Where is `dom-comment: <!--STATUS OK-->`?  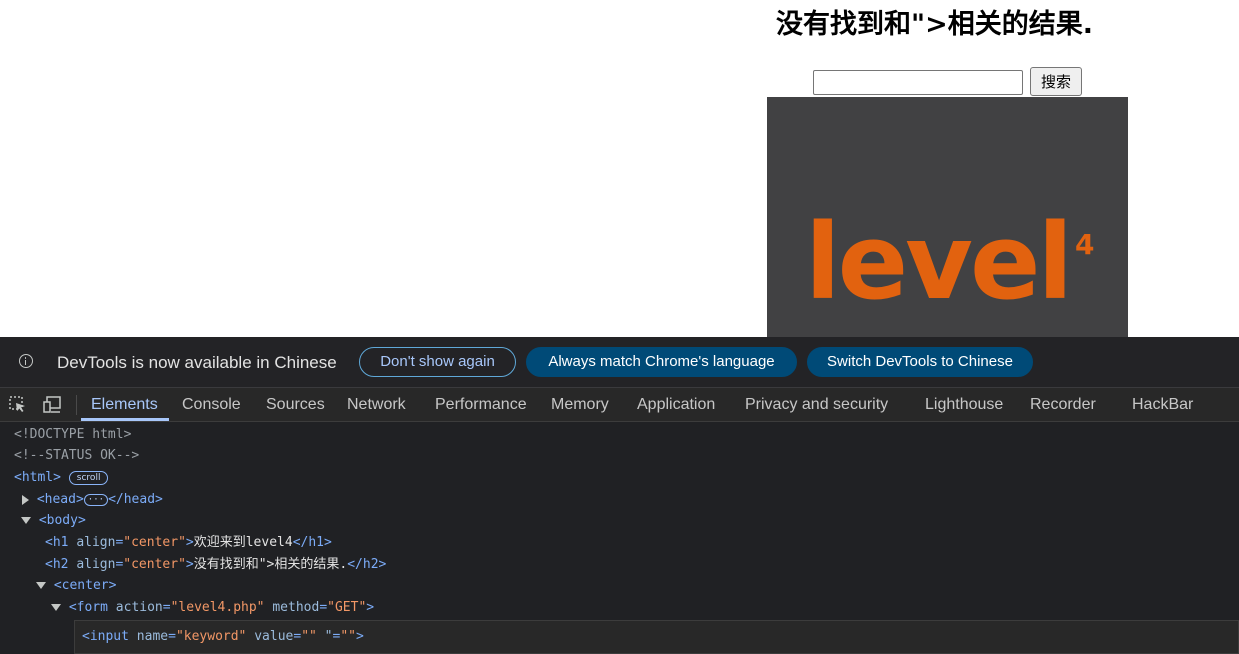
dom-comment: <!--STATUS OK--> is located at coordinates (76, 456).